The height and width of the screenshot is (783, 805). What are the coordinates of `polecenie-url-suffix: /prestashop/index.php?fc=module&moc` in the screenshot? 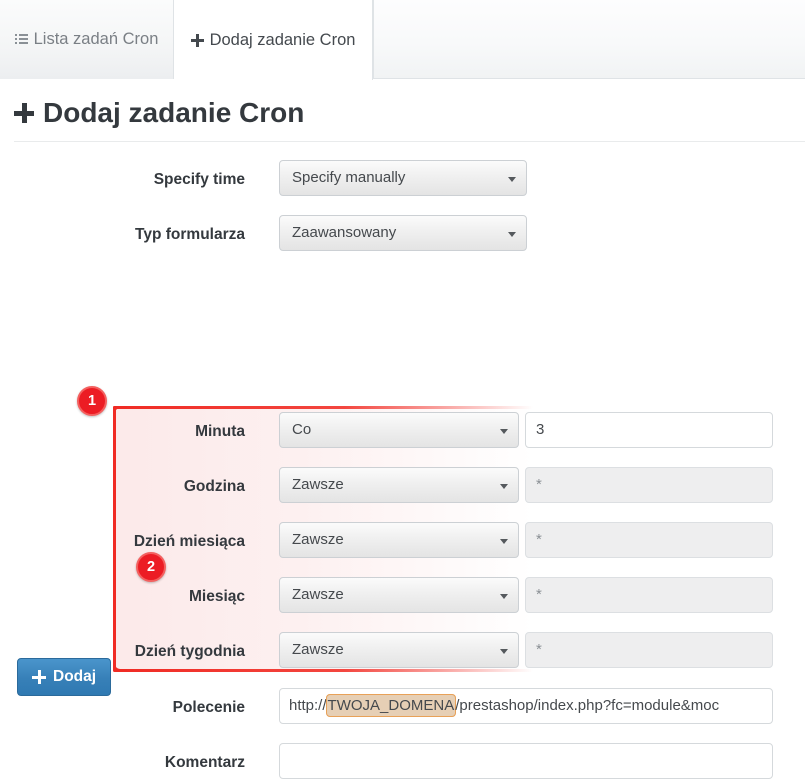 It's located at (587, 705).